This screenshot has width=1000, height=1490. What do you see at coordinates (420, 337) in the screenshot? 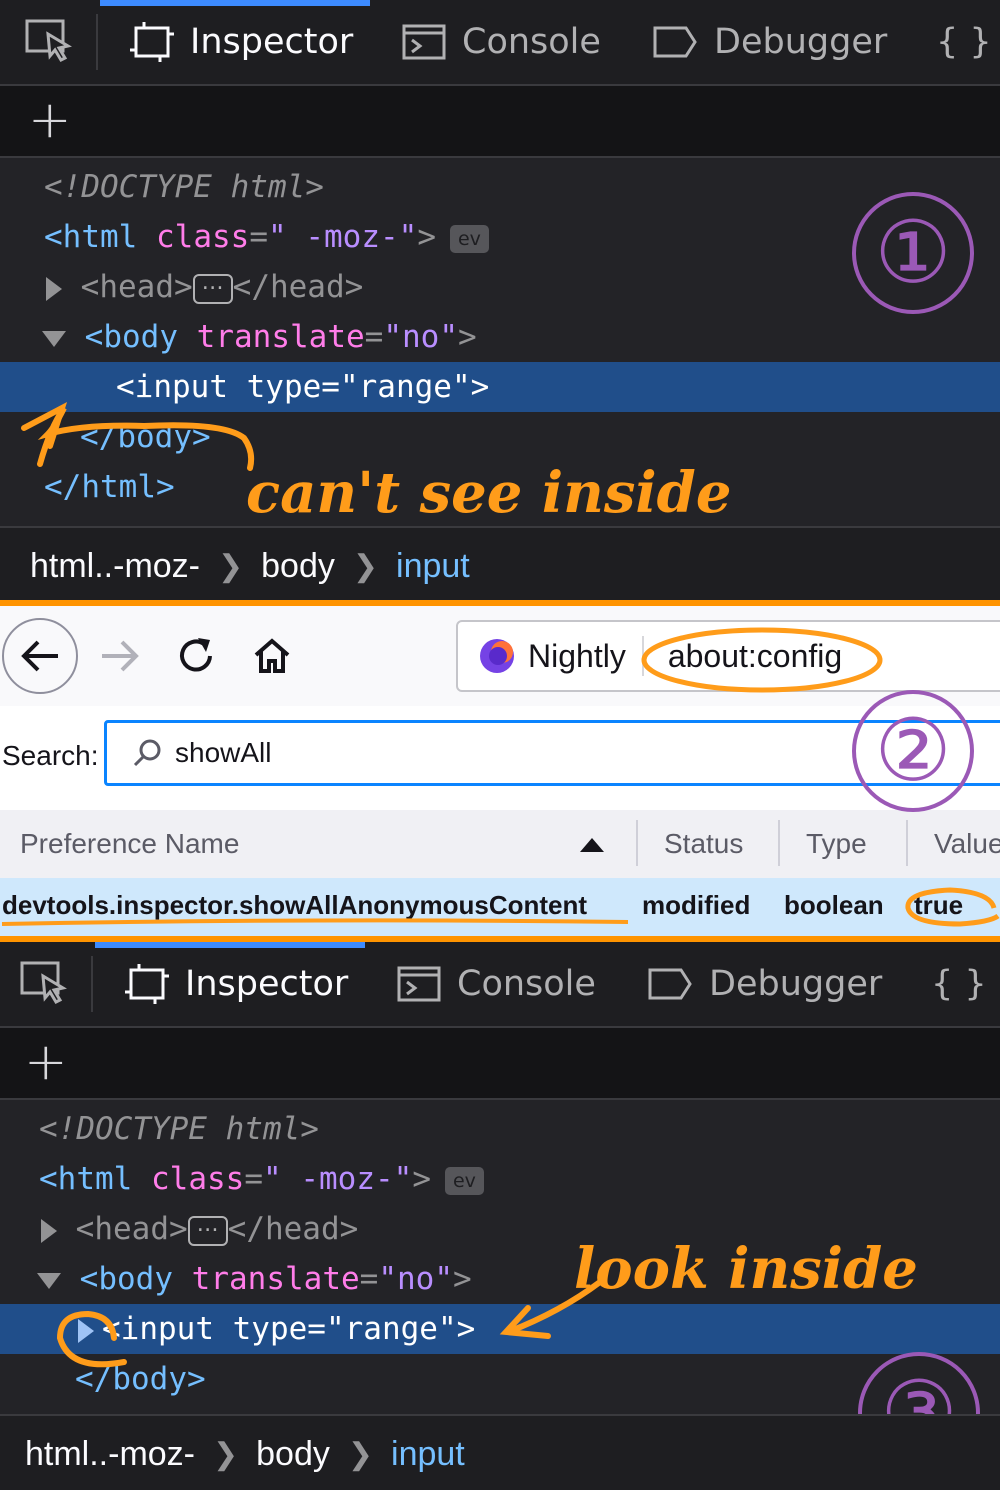
I see `body-attr-value: "no"` at bounding box center [420, 337].